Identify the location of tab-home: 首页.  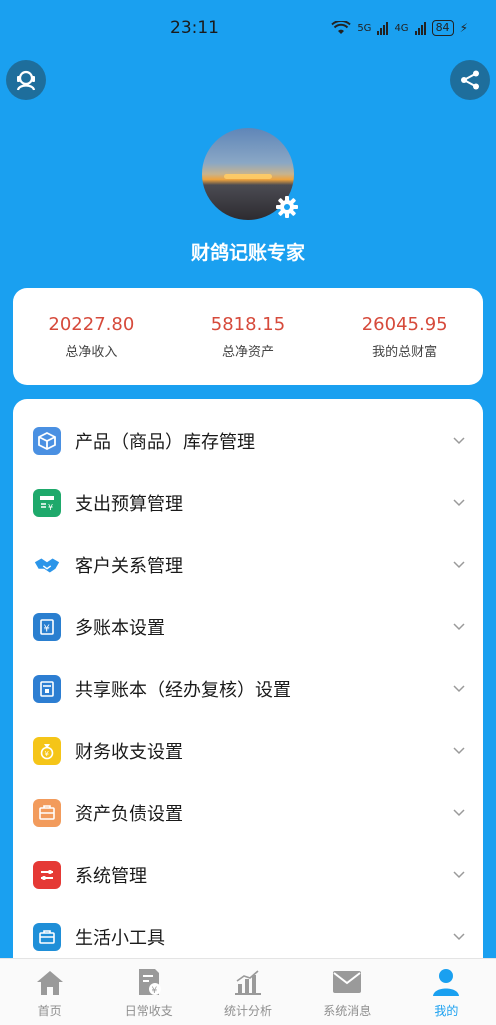
(49, 992).